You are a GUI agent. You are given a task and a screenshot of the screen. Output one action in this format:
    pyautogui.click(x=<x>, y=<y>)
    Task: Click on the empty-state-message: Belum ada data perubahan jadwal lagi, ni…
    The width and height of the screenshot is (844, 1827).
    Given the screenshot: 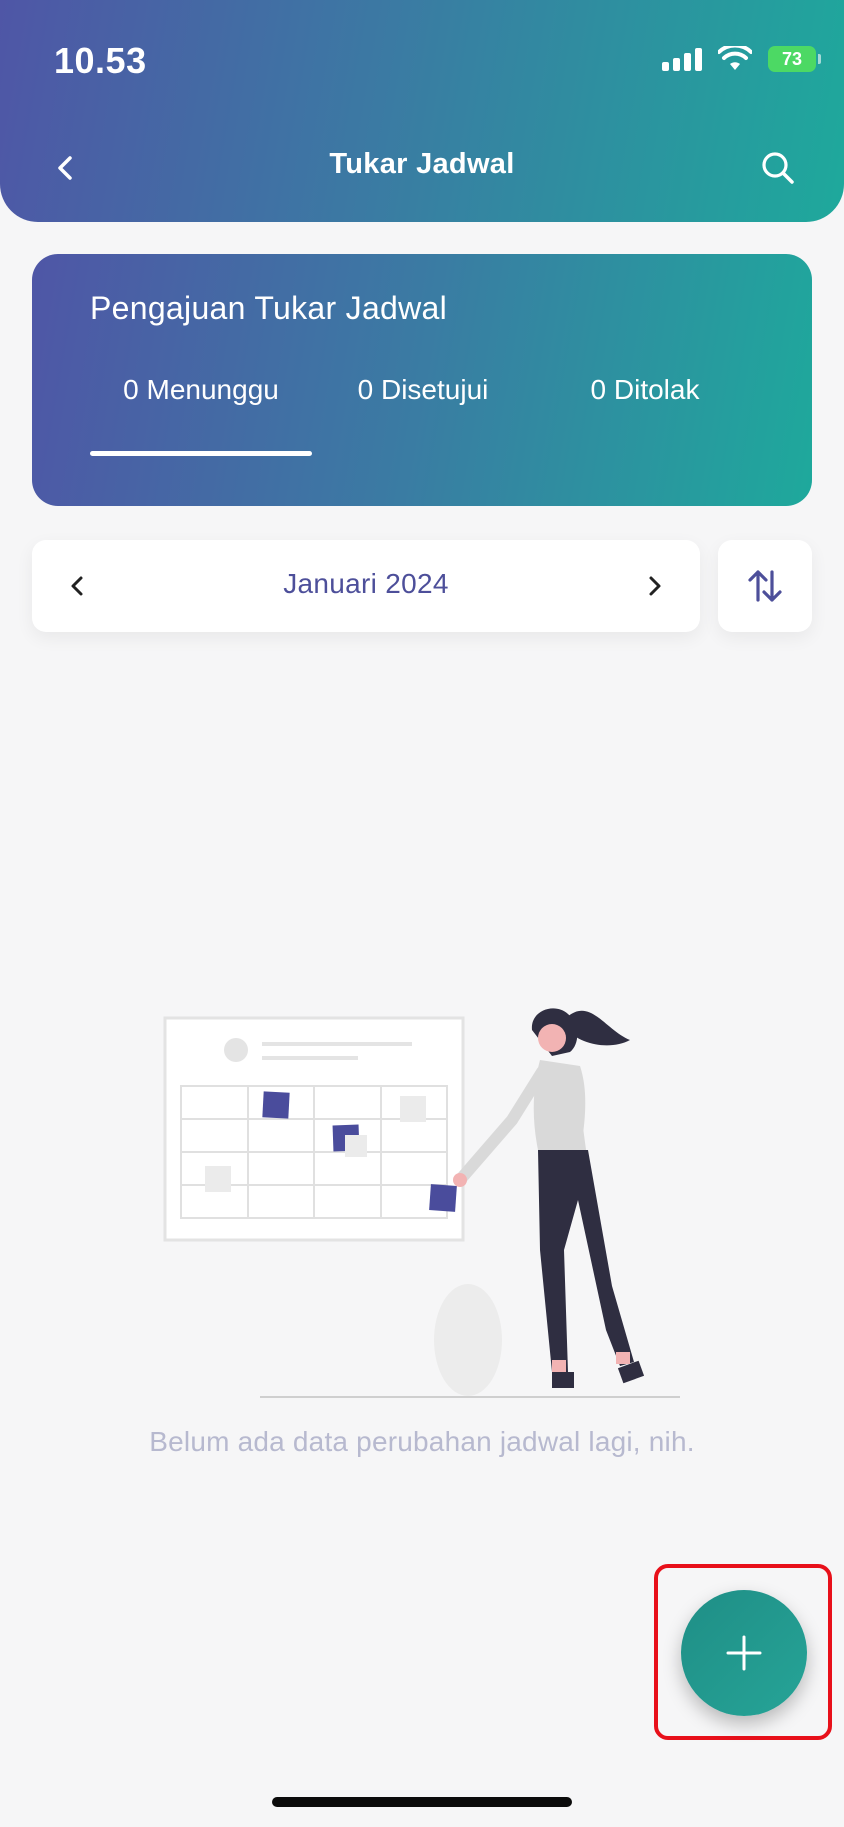 What is the action you would take?
    pyautogui.click(x=422, y=1441)
    